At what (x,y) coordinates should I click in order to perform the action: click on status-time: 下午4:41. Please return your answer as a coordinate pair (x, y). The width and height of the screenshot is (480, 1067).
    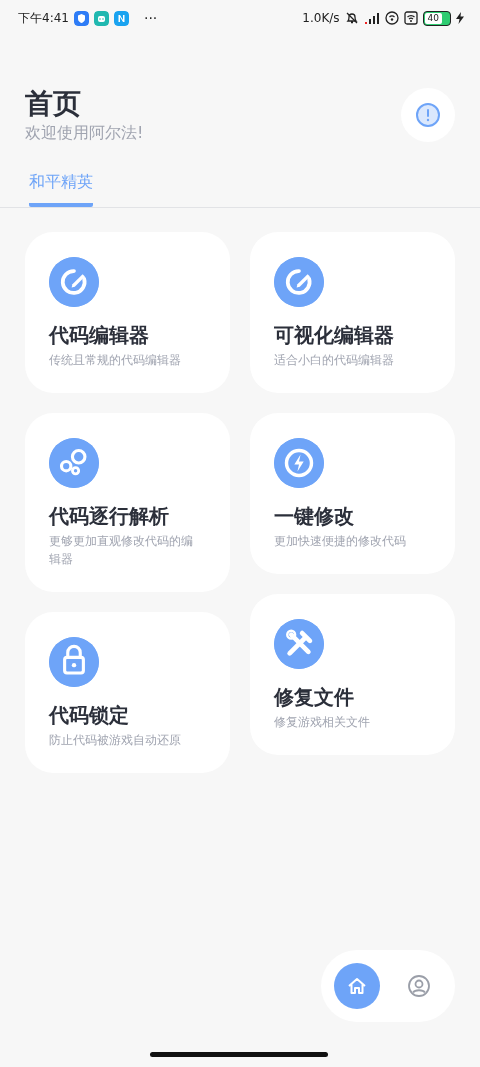
    Looking at the image, I should click on (43, 18).